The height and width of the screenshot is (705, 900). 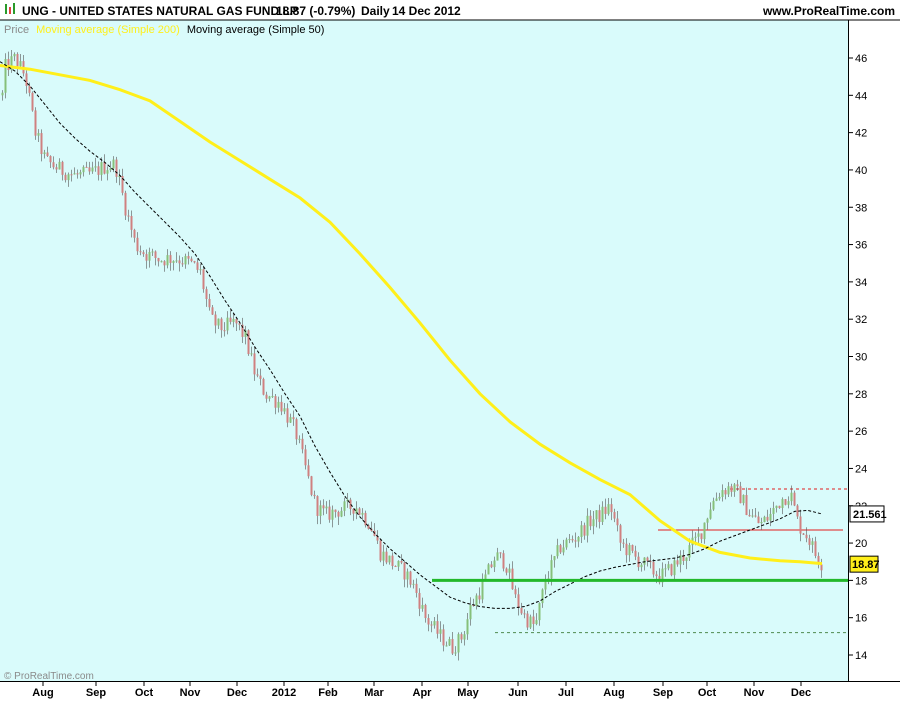 What do you see at coordinates (707, 693) in the screenshot?
I see `x-tick-label: Oct` at bounding box center [707, 693].